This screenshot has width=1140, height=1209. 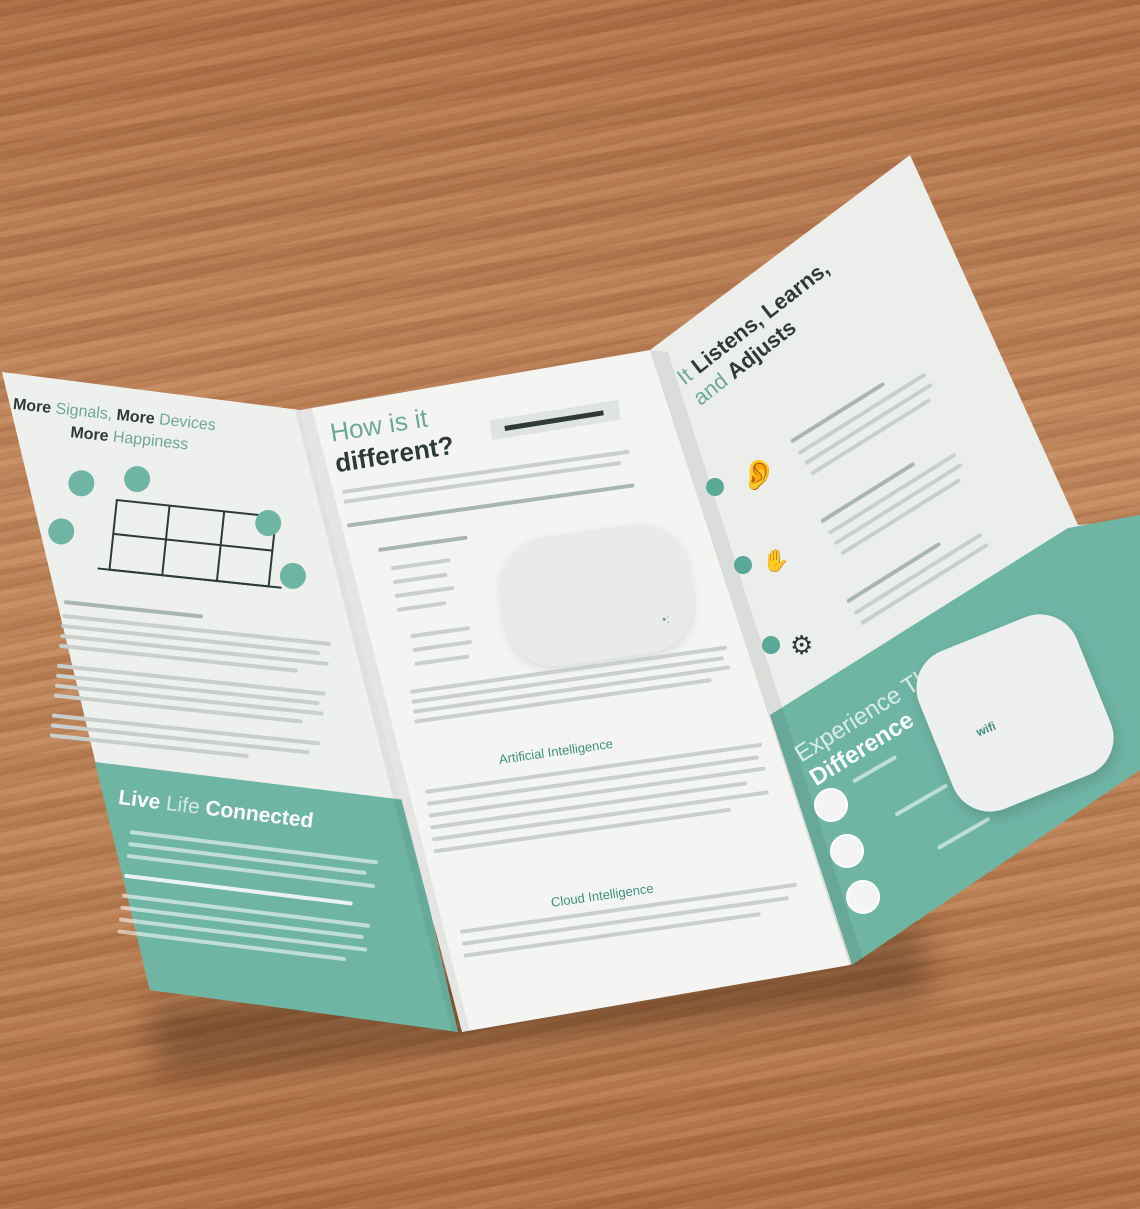 I want to click on footer-word-life: Life, so click(x=183, y=805).